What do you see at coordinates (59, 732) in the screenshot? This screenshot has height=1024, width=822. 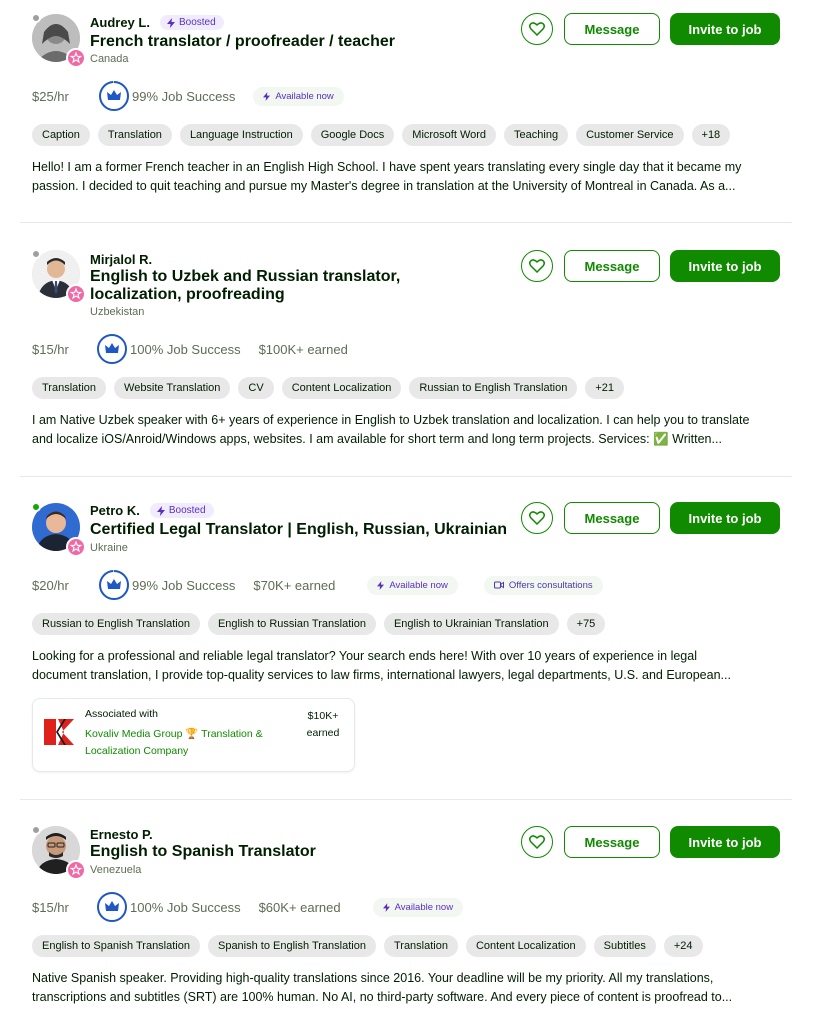 I see `agency-logo-icon` at bounding box center [59, 732].